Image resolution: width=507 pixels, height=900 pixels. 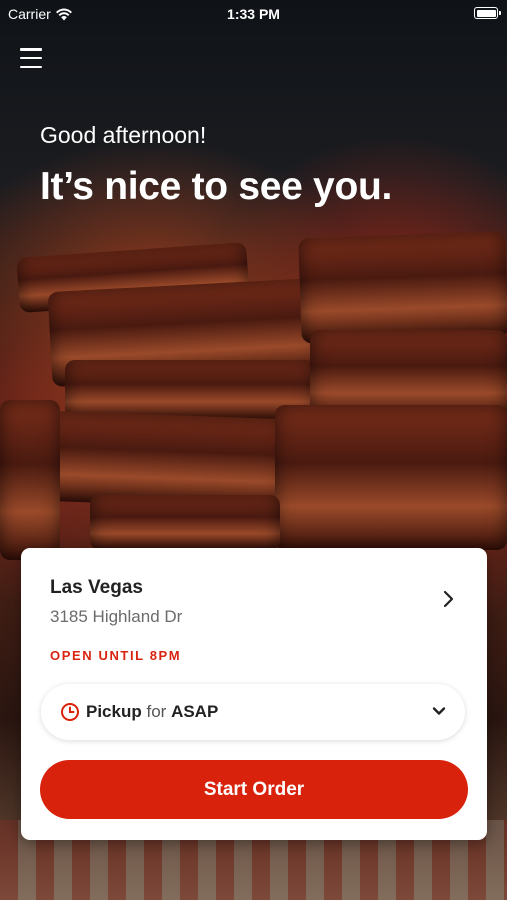 What do you see at coordinates (70, 712) in the screenshot?
I see `clock-icon` at bounding box center [70, 712].